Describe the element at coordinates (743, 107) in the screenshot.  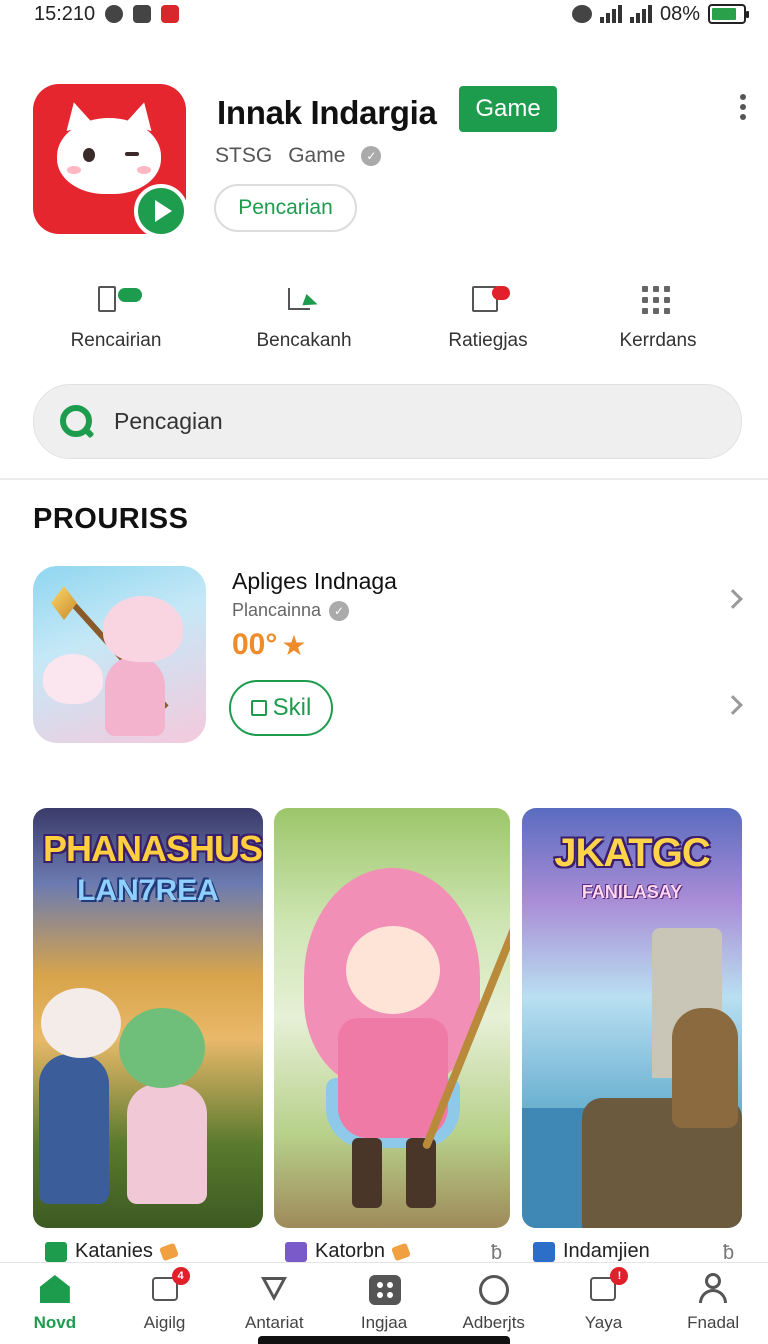
I see `more-options-icon` at that location.